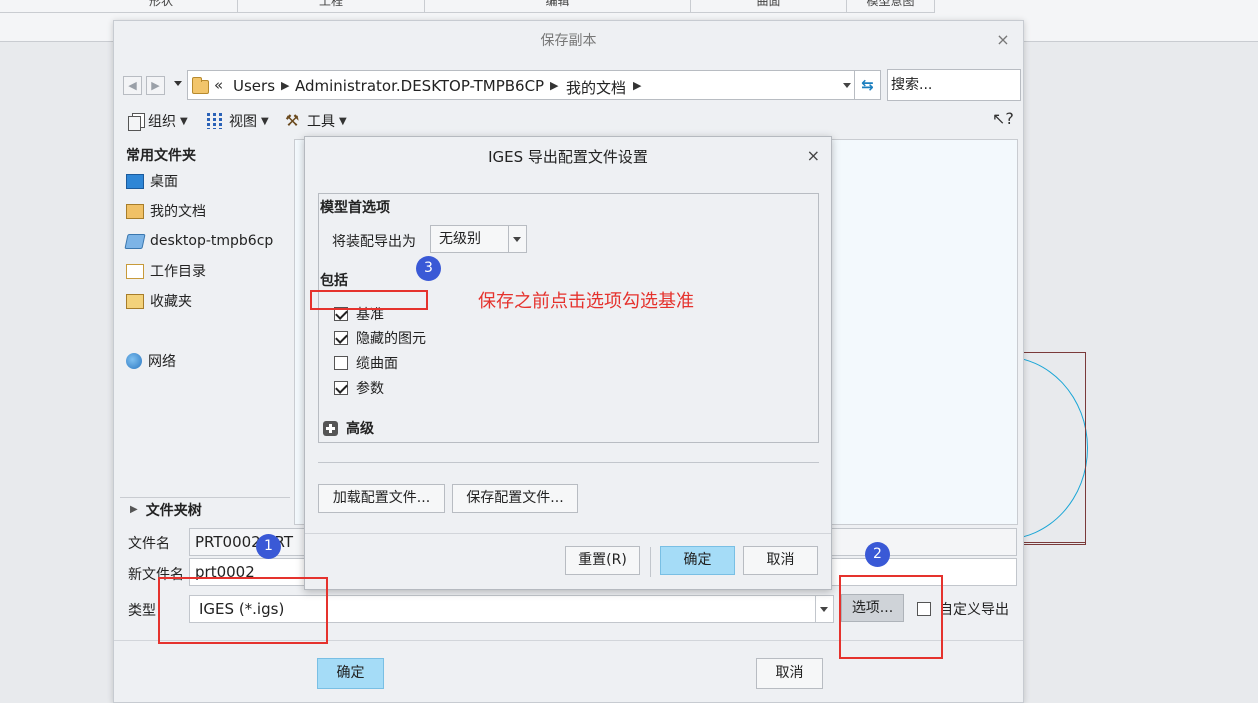 This screenshot has height=703, width=1258. Describe the element at coordinates (586, 301) in the screenshot. I see `annotation-note: 保存之前点击选项勾选基准` at that location.